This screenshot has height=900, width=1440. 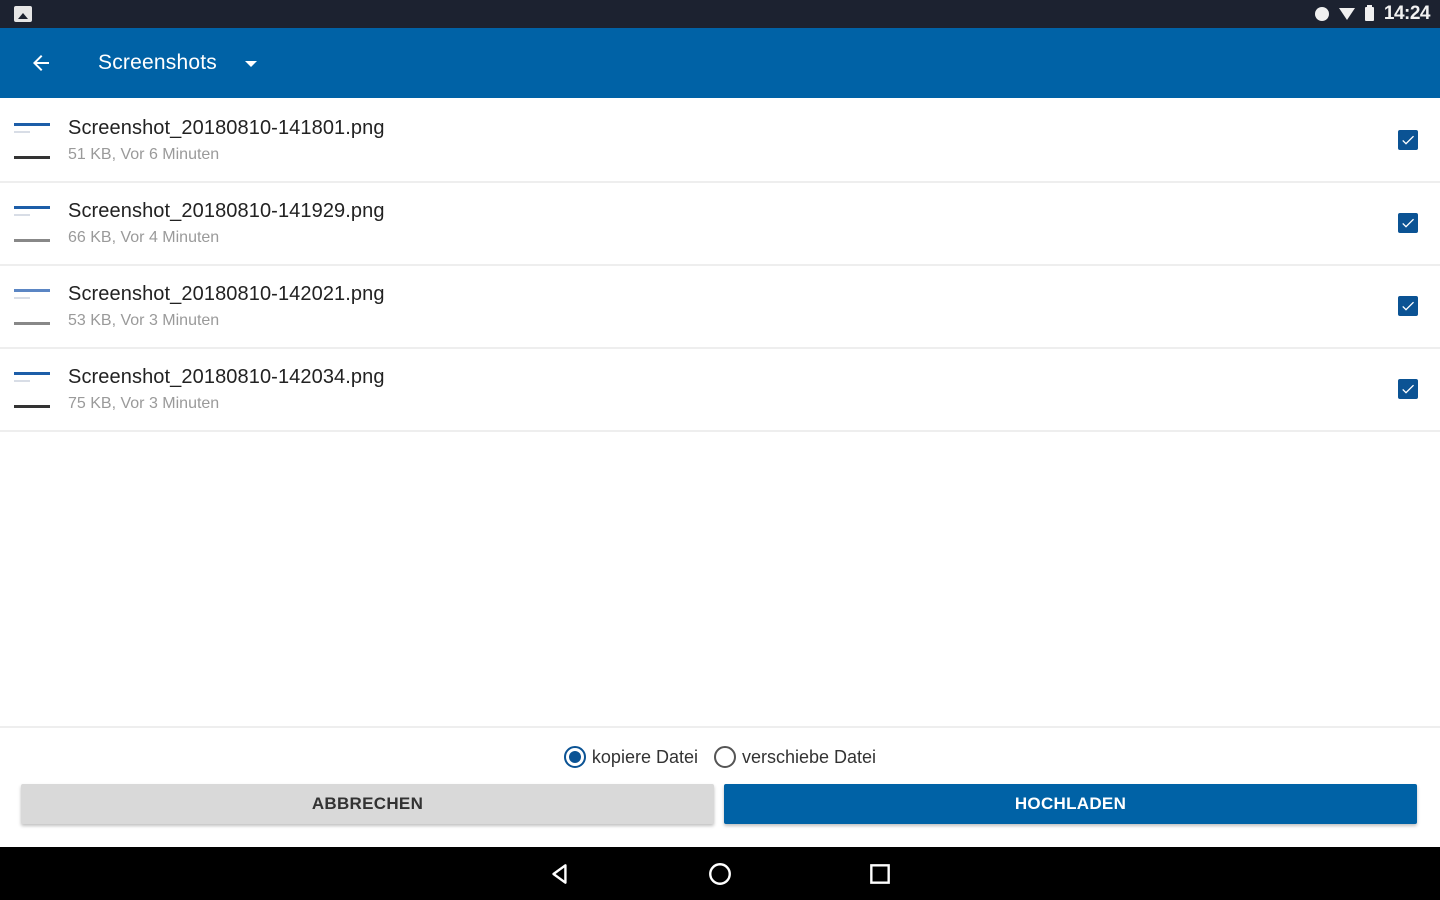 What do you see at coordinates (724, 757) in the screenshot?
I see `radio-unchecked-icon` at bounding box center [724, 757].